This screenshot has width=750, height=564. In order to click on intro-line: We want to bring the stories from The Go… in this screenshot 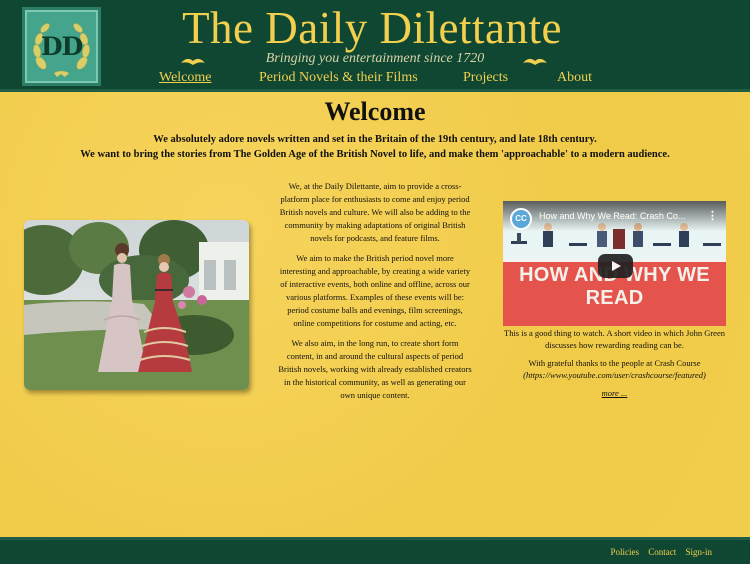, I will do `click(375, 154)`.